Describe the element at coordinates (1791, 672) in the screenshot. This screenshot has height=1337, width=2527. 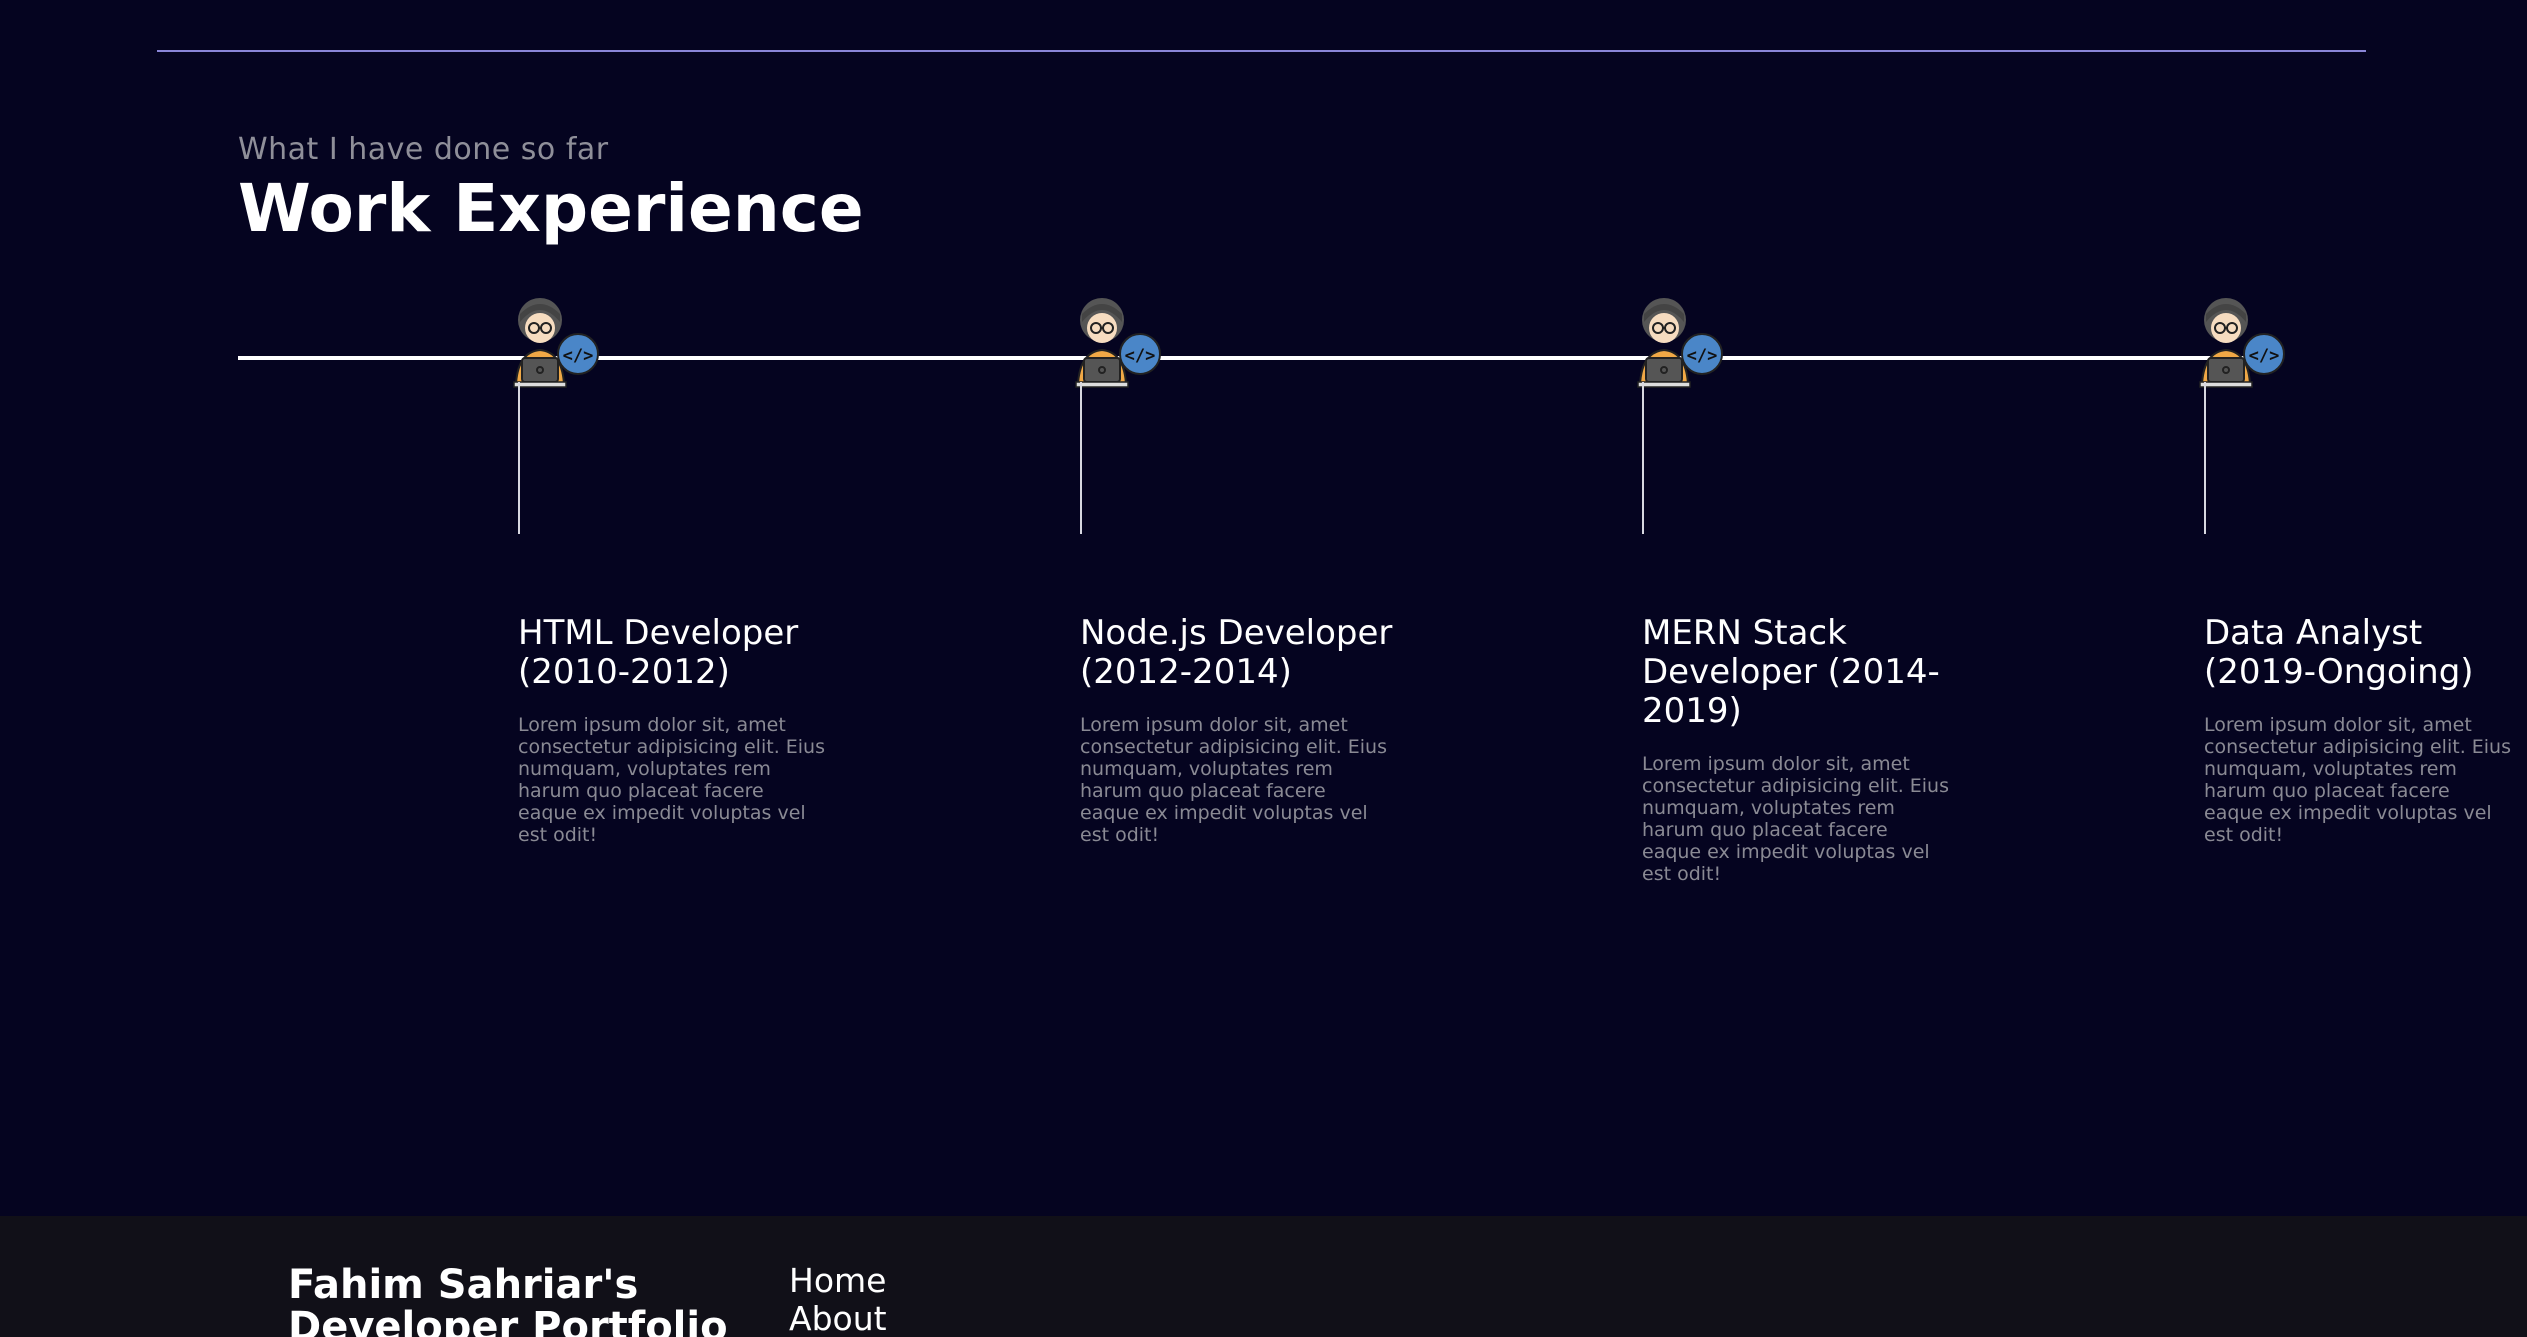
I see `job-title: MERN Stack Developer (2014-2019)` at that location.